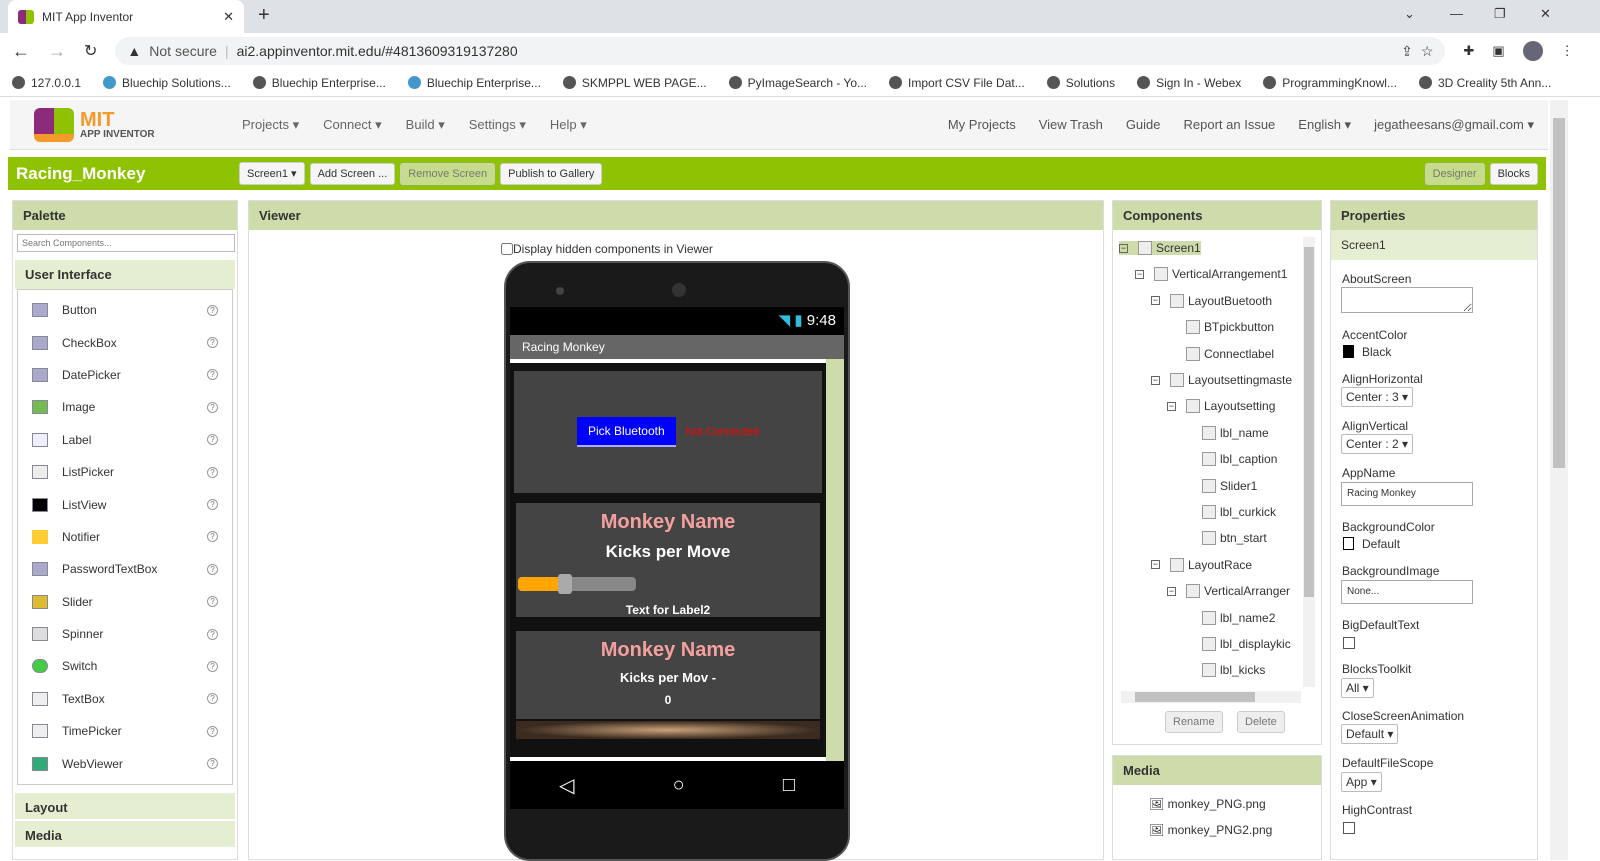 The width and height of the screenshot is (1600, 861). What do you see at coordinates (1513, 173) in the screenshot?
I see `blocks-button: Blocks` at bounding box center [1513, 173].